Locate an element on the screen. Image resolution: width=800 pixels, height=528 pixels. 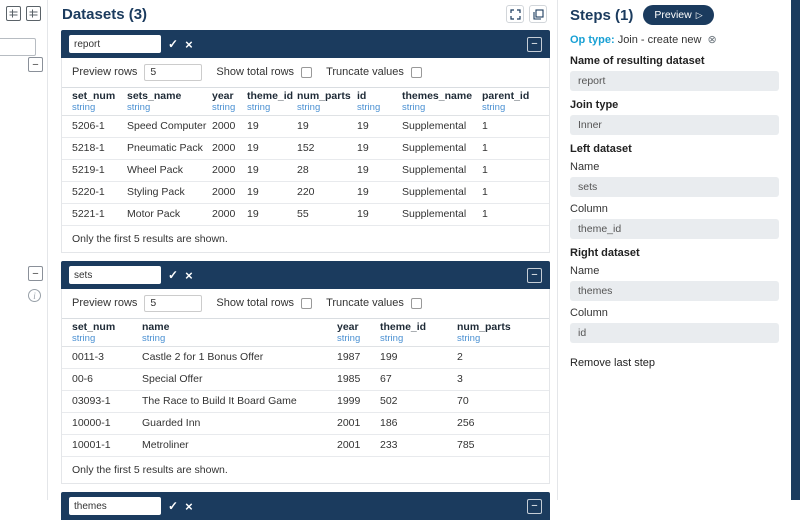
join-type-input is located at coordinates (674, 125).